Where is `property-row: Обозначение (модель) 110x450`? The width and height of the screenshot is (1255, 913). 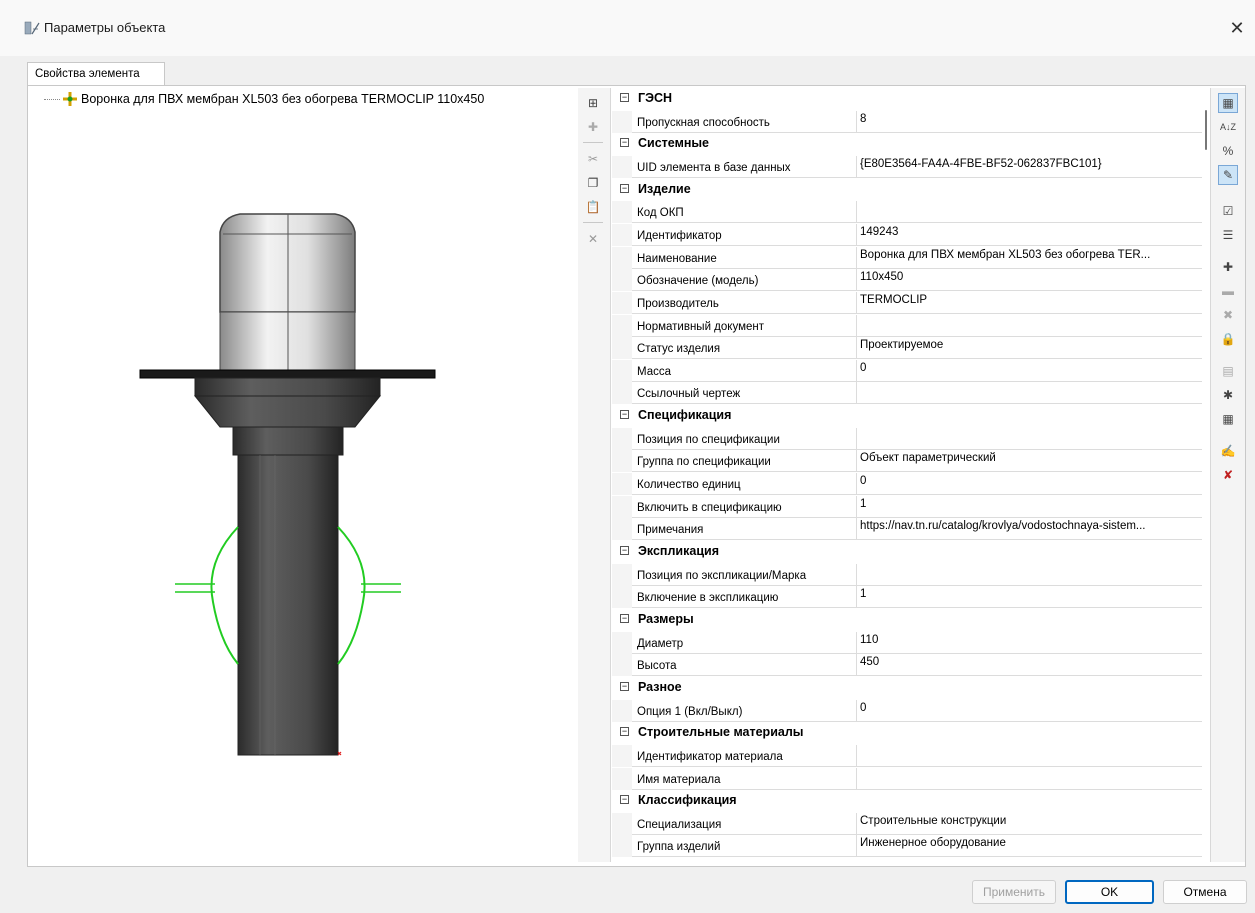 property-row: Обозначение (модель) 110x450 is located at coordinates (907, 280).